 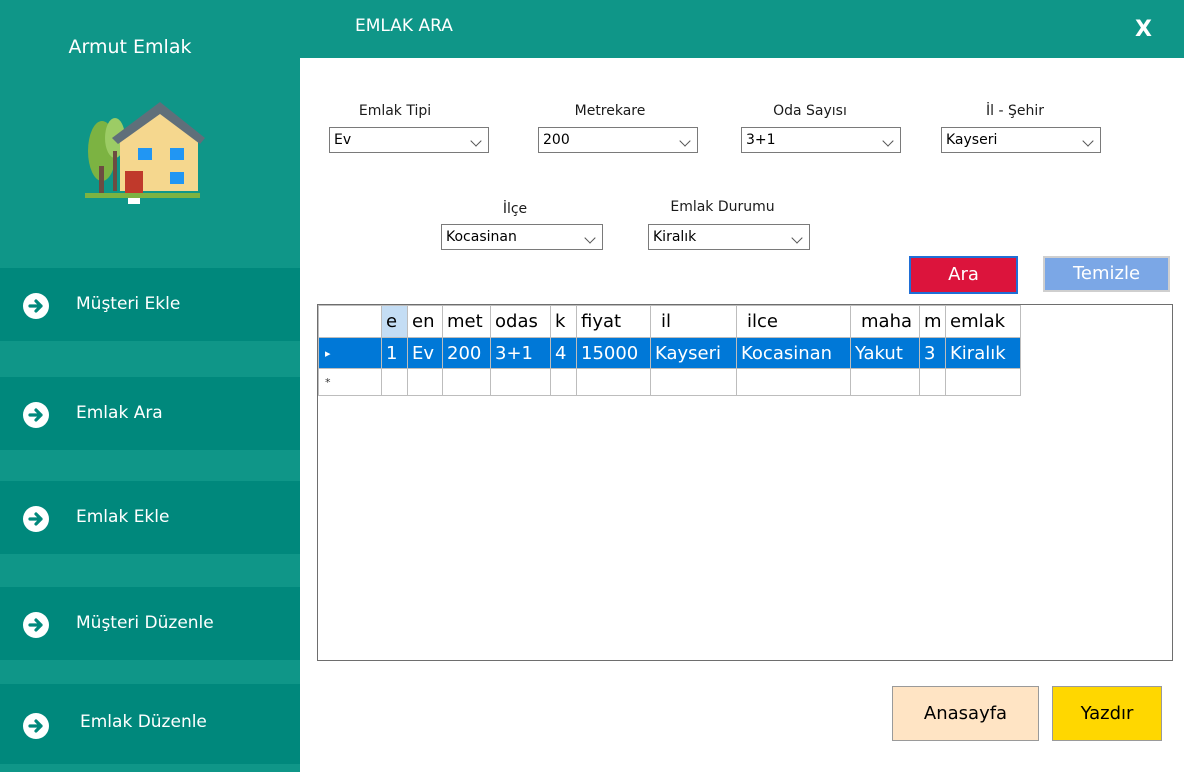 I want to click on table-cell: 4, so click(x=563, y=353).